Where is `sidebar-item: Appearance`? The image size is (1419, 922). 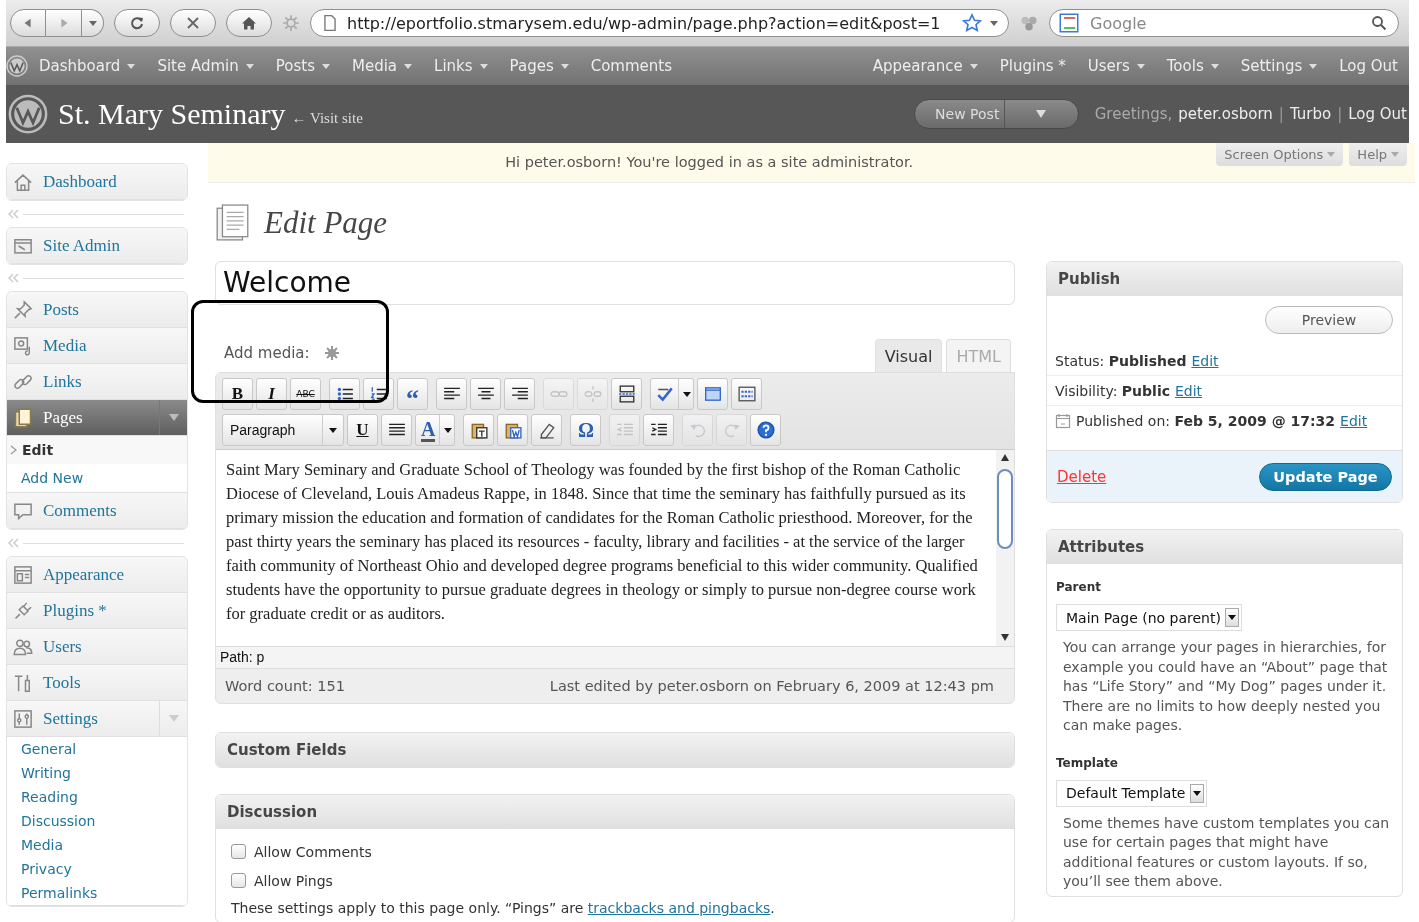 sidebar-item: Appearance is located at coordinates (97, 575).